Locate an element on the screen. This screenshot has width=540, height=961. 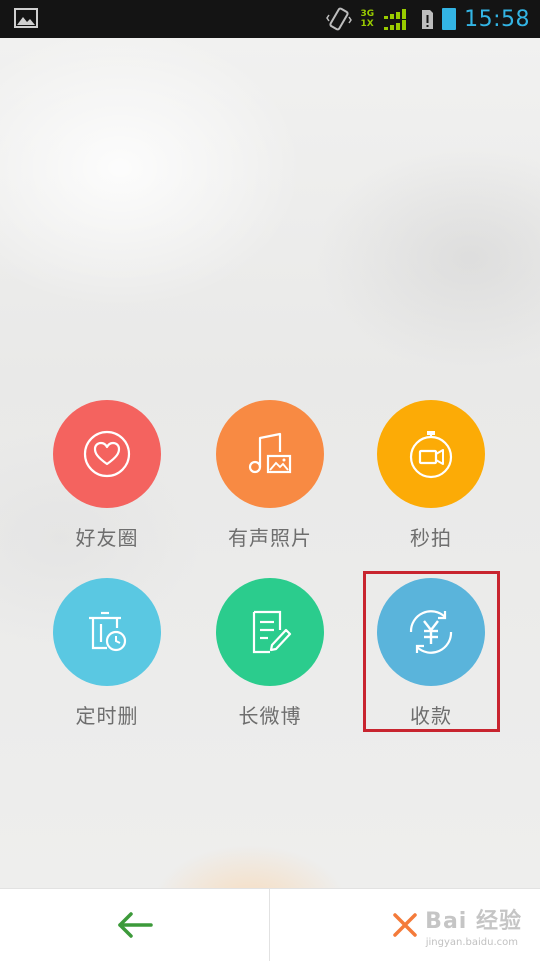
timed-delete-icon is located at coordinates (107, 632).